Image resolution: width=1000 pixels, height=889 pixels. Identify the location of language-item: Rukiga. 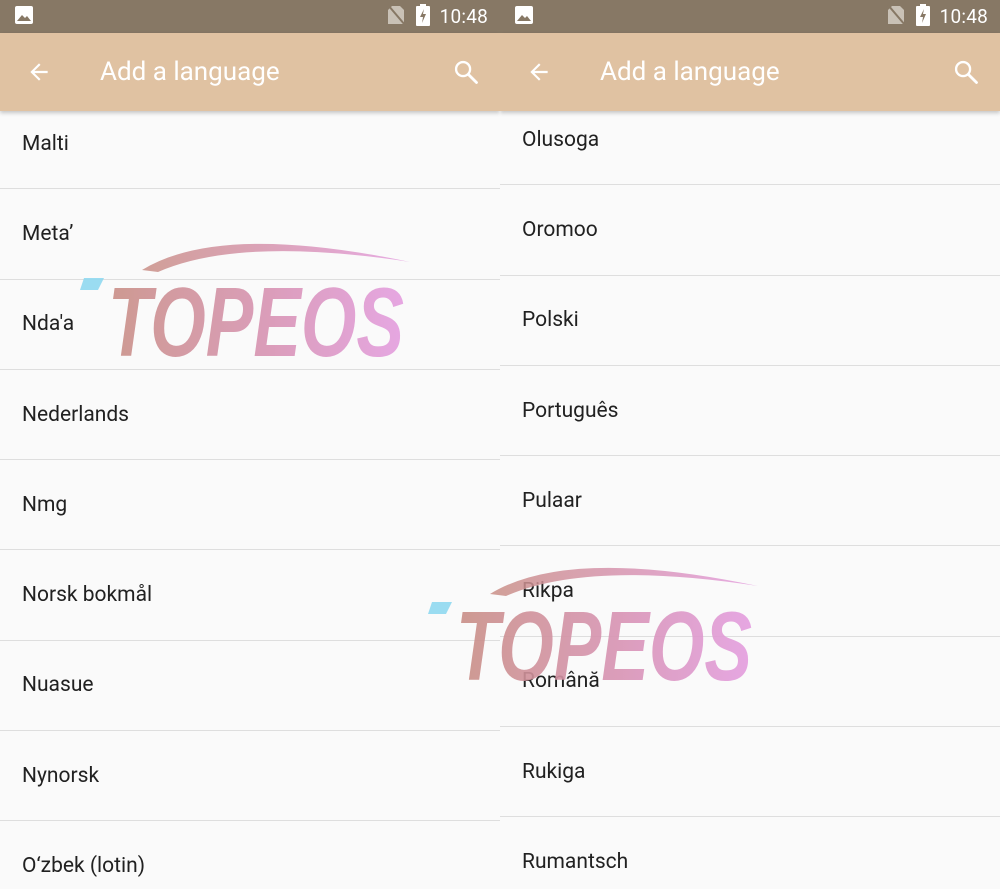
(750, 772).